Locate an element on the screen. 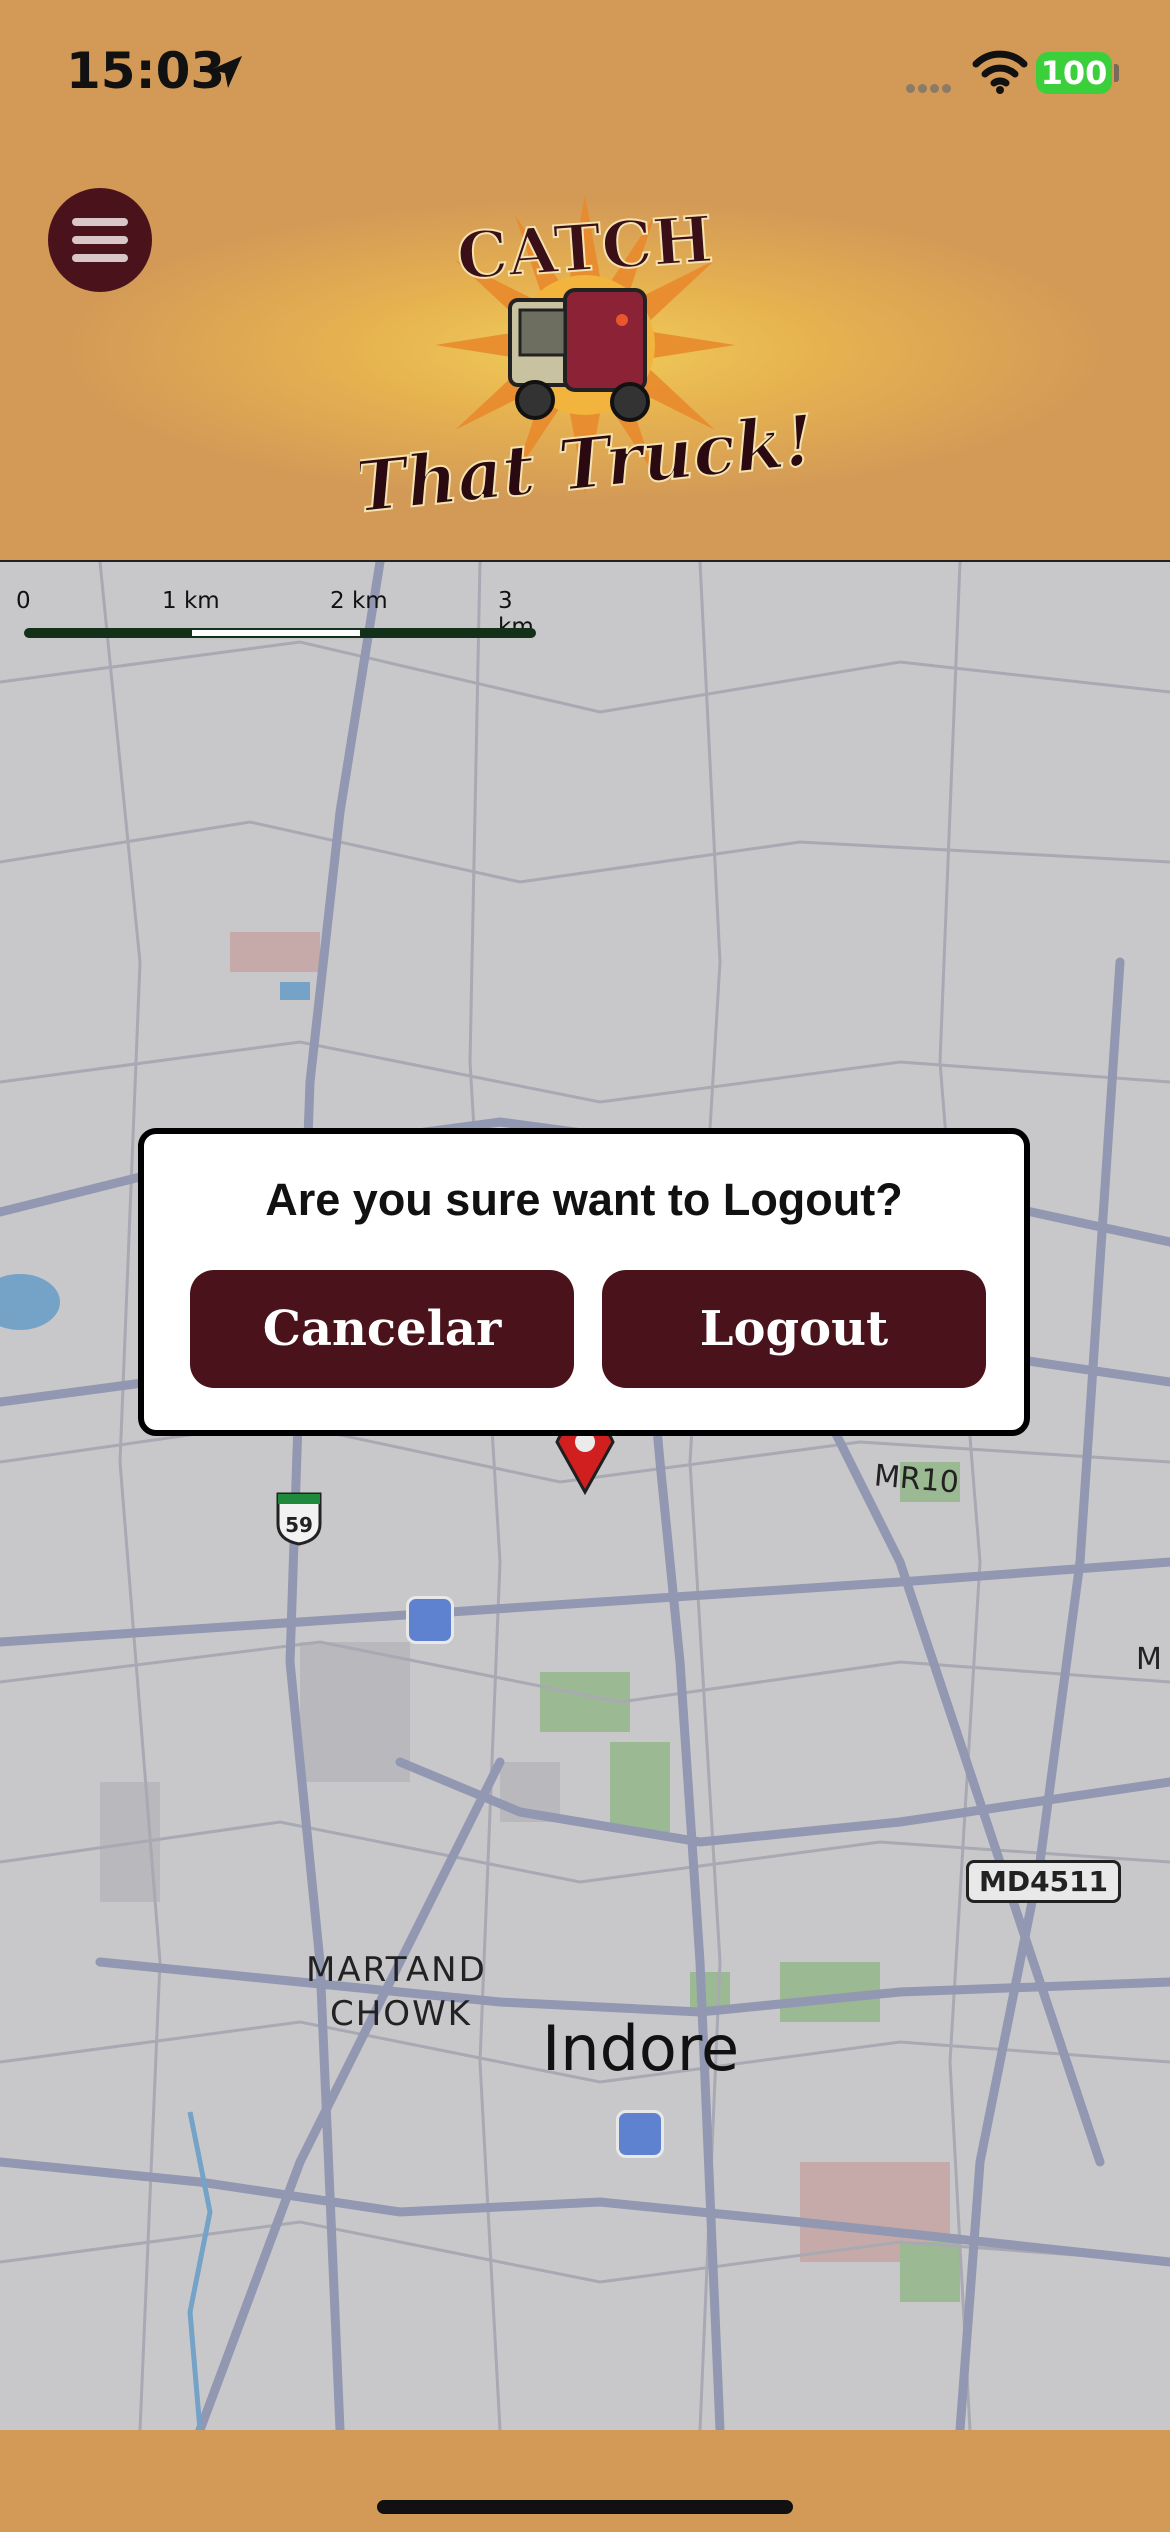 This screenshot has height=2532, width=1170. bottom-bar is located at coordinates (585, 2481).